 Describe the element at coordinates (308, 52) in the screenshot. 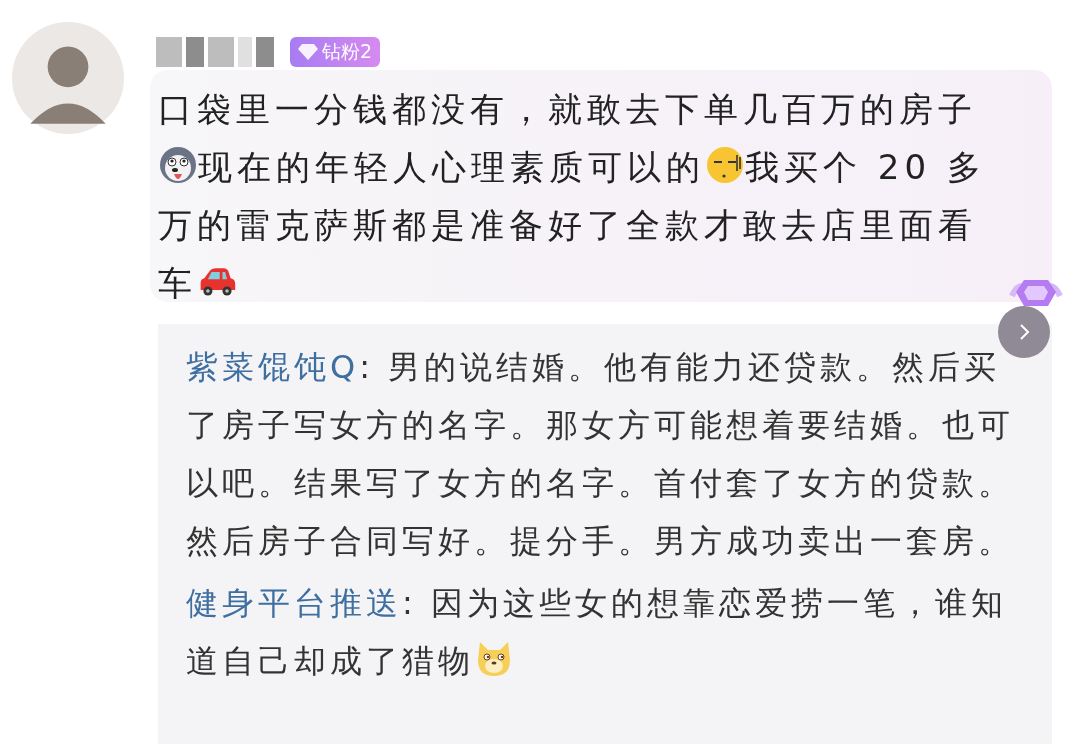

I see `diamond-icon` at that location.